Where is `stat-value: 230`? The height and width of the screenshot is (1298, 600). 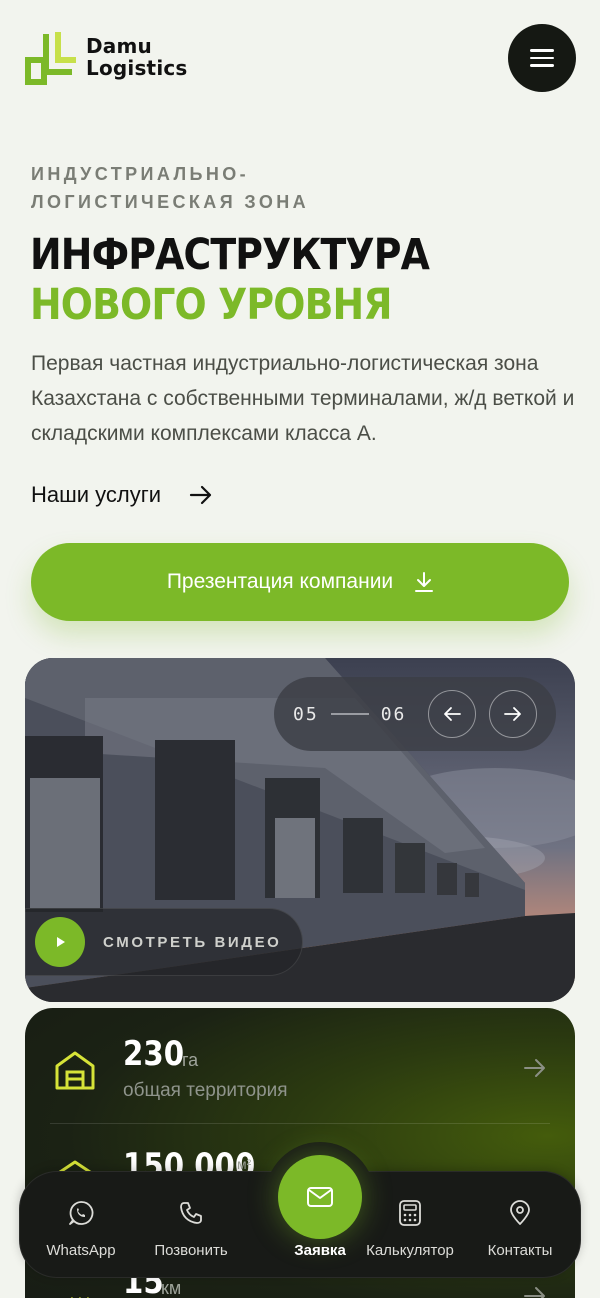
stat-value: 230 is located at coordinates (154, 1054).